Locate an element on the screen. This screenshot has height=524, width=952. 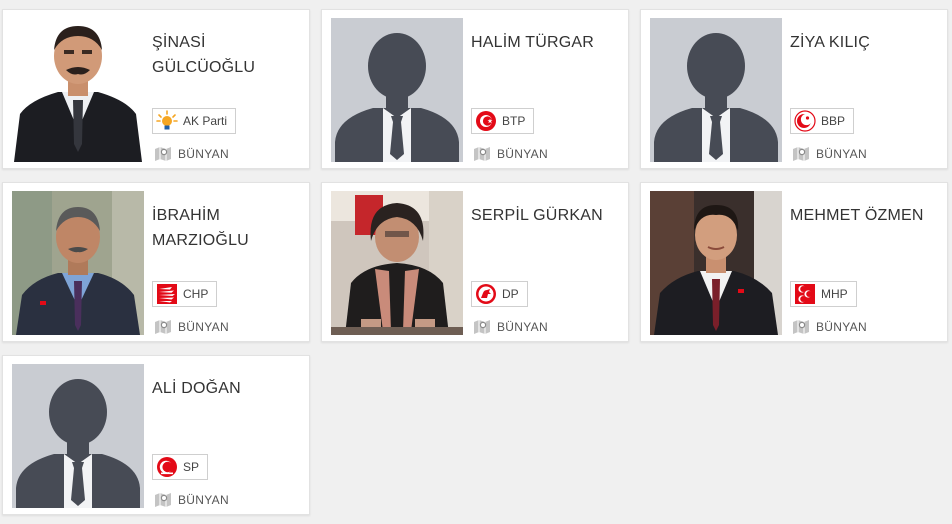
candidate-card: SERPİL GÜRKAN DP BÜNYAN is located at coordinates (475, 262).